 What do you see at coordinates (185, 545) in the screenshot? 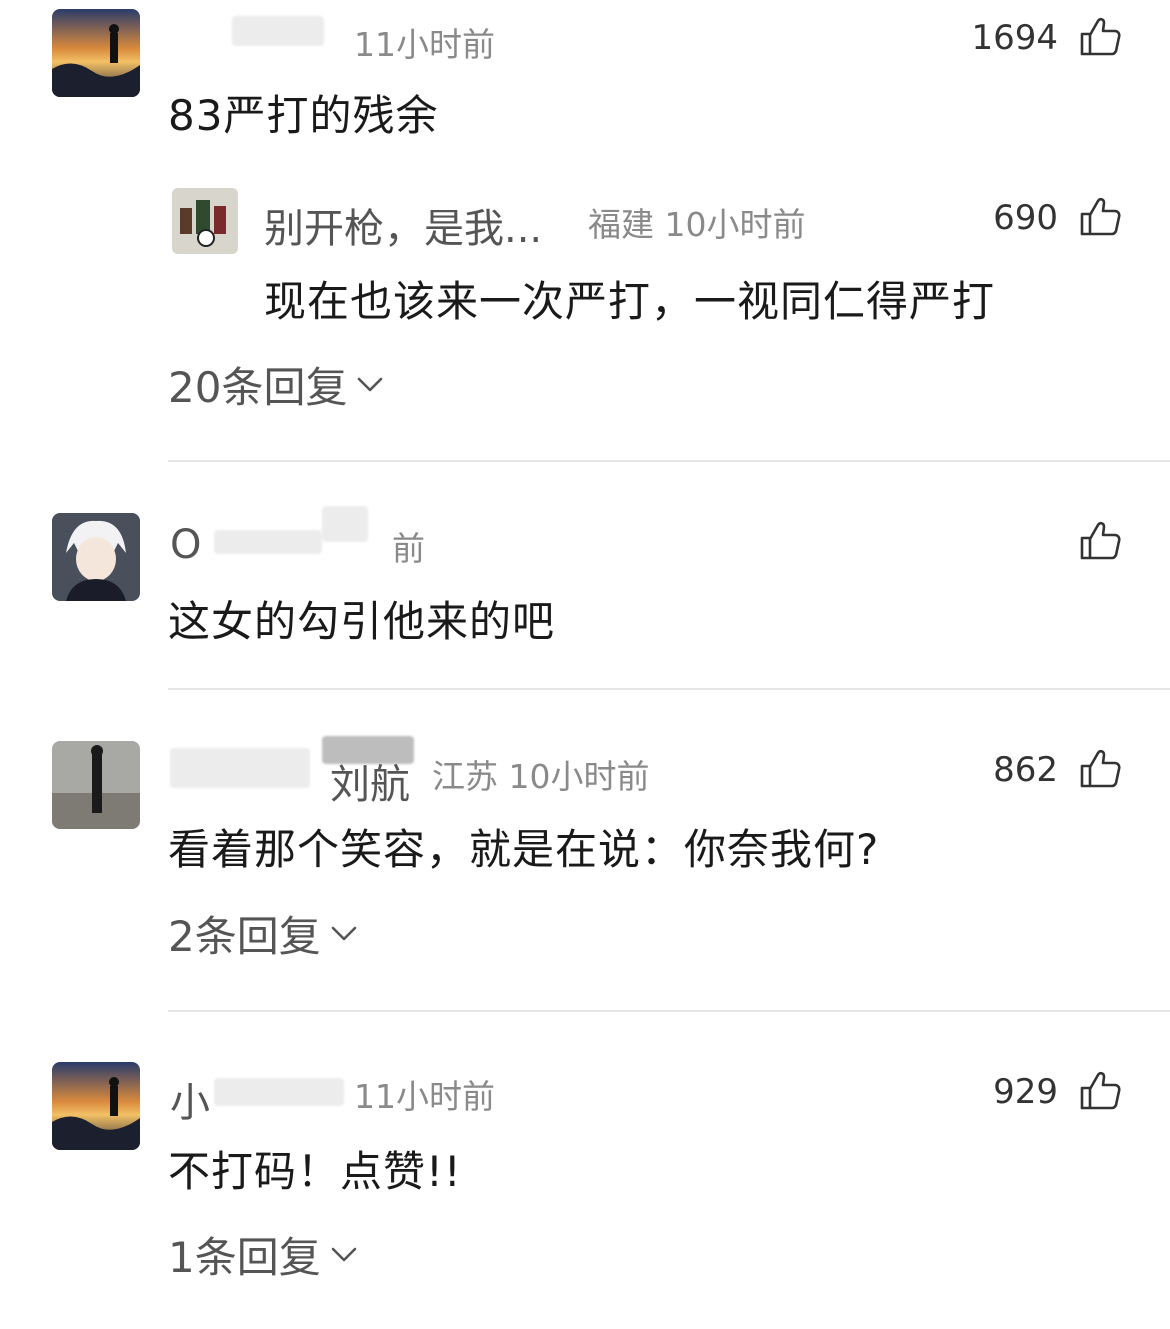
I see `comment-nickname: O` at bounding box center [185, 545].